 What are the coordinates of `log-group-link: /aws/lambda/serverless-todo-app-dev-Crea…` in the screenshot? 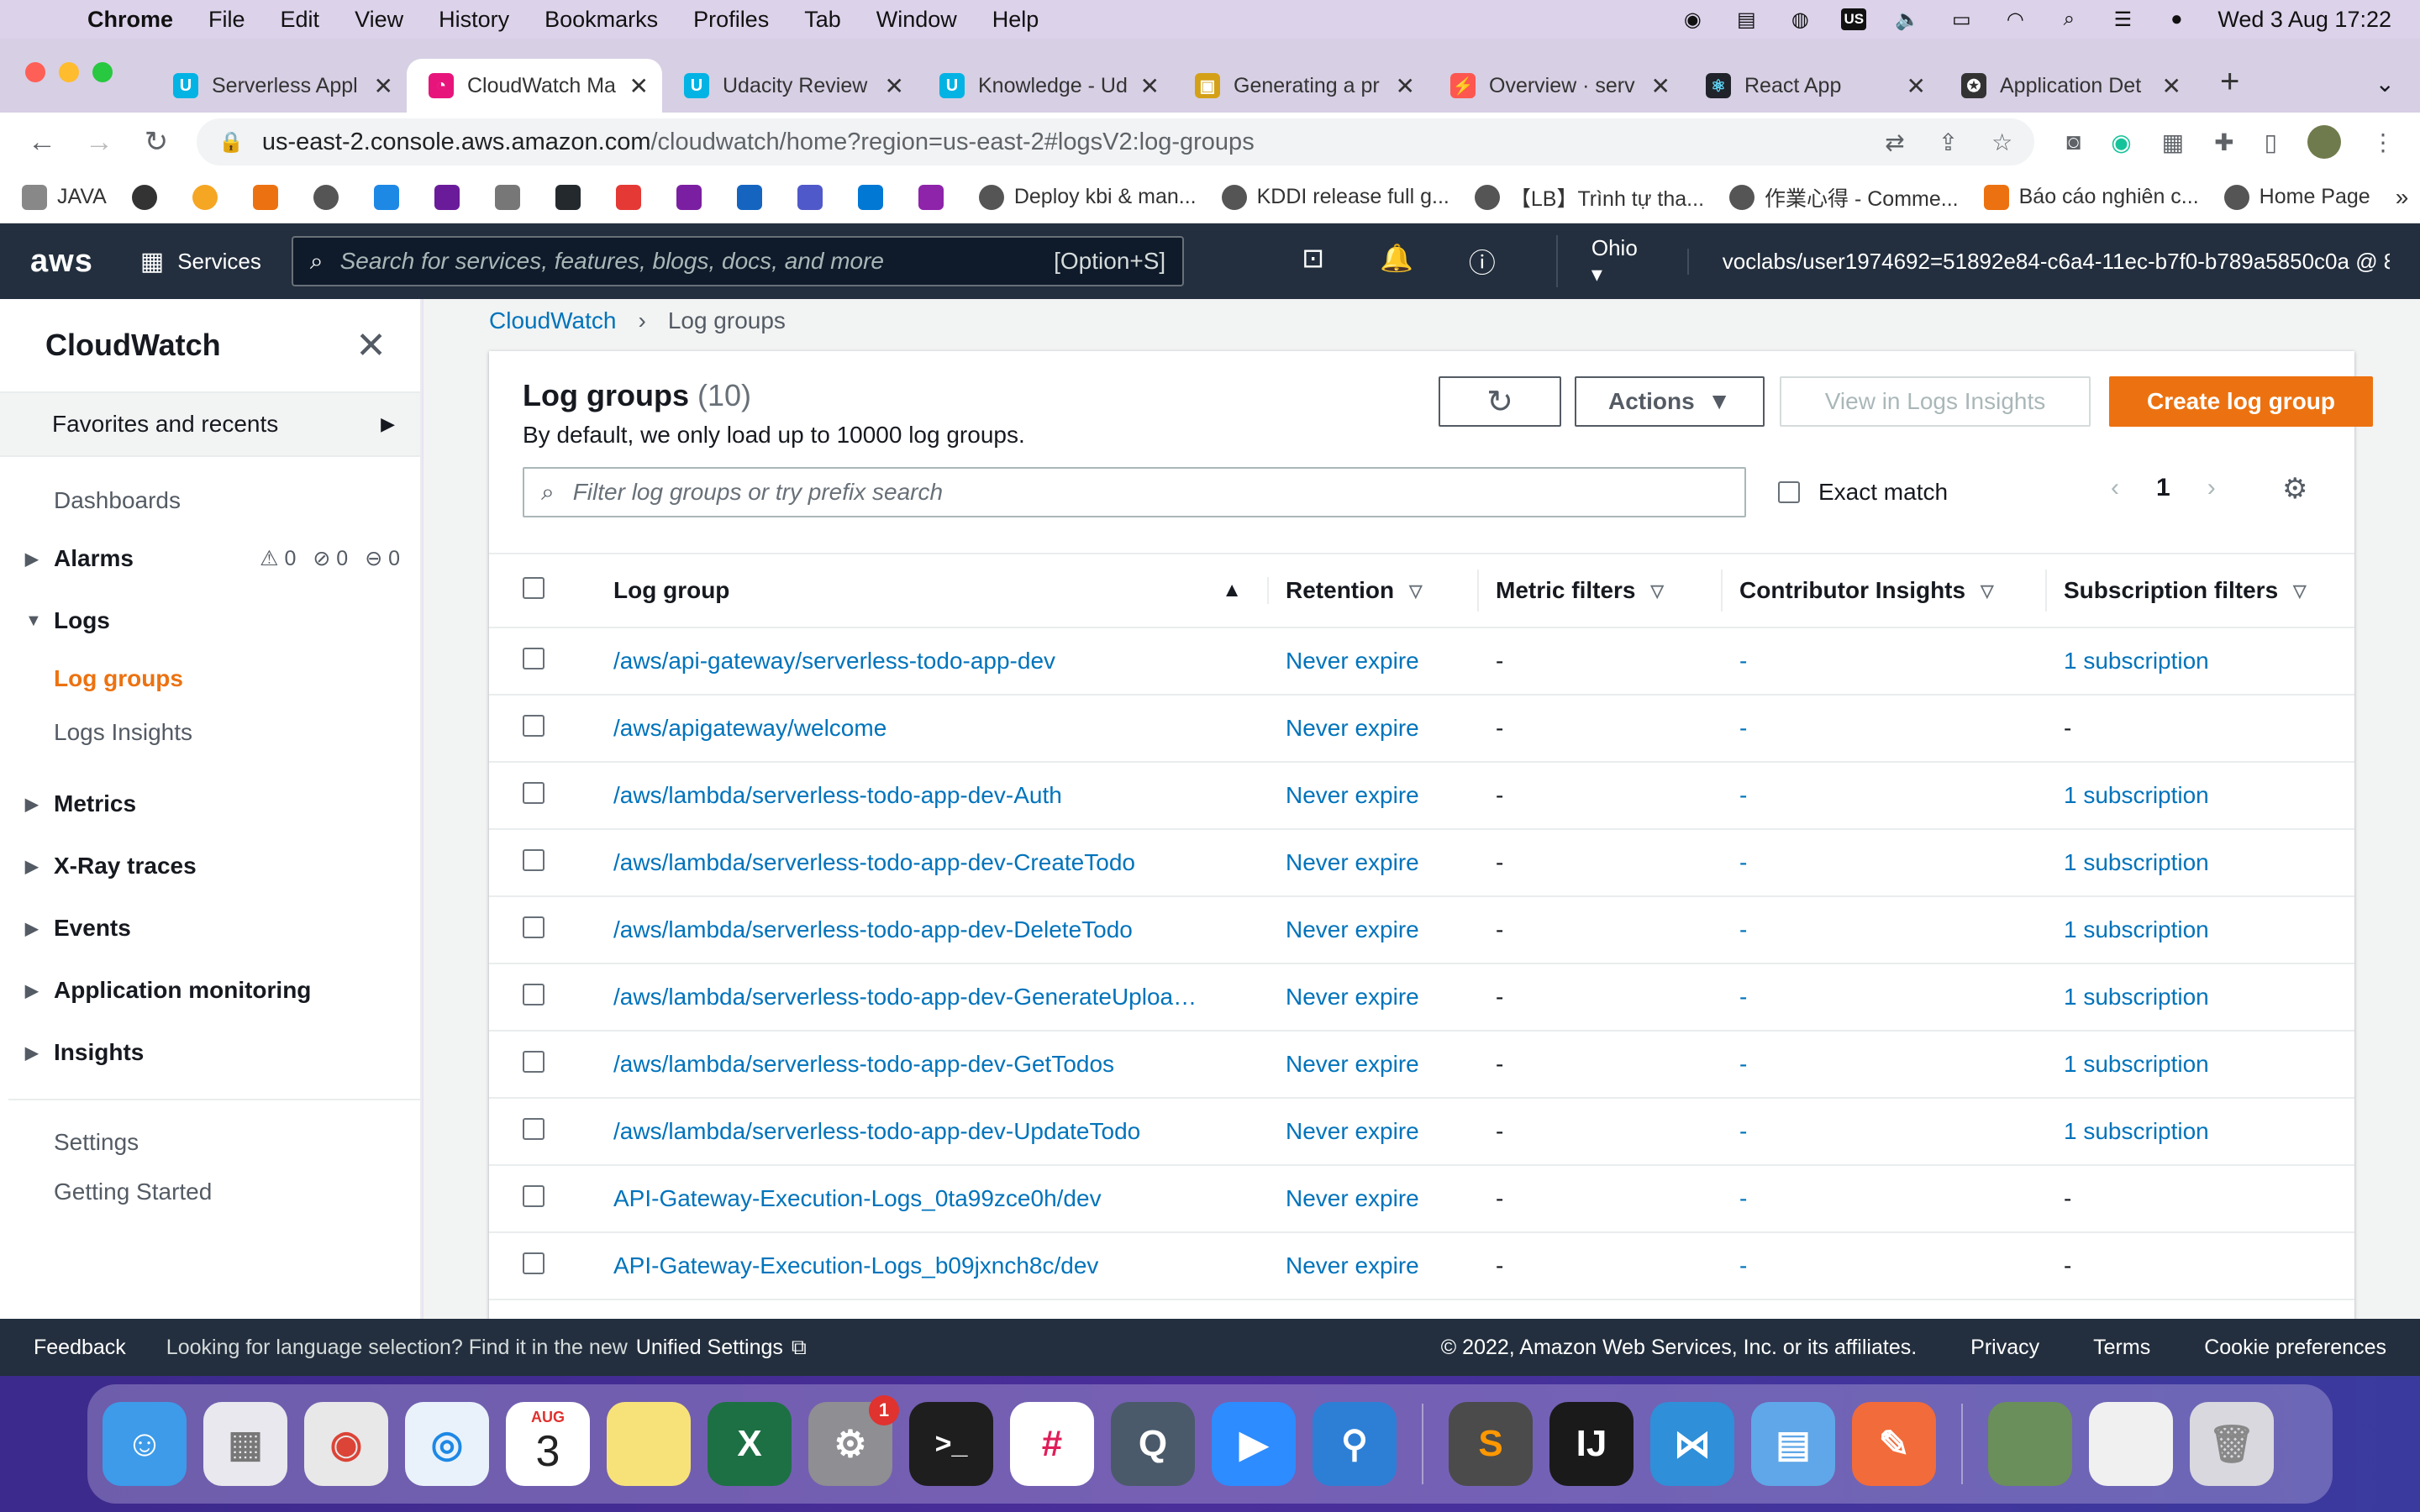 It's located at (941, 862).